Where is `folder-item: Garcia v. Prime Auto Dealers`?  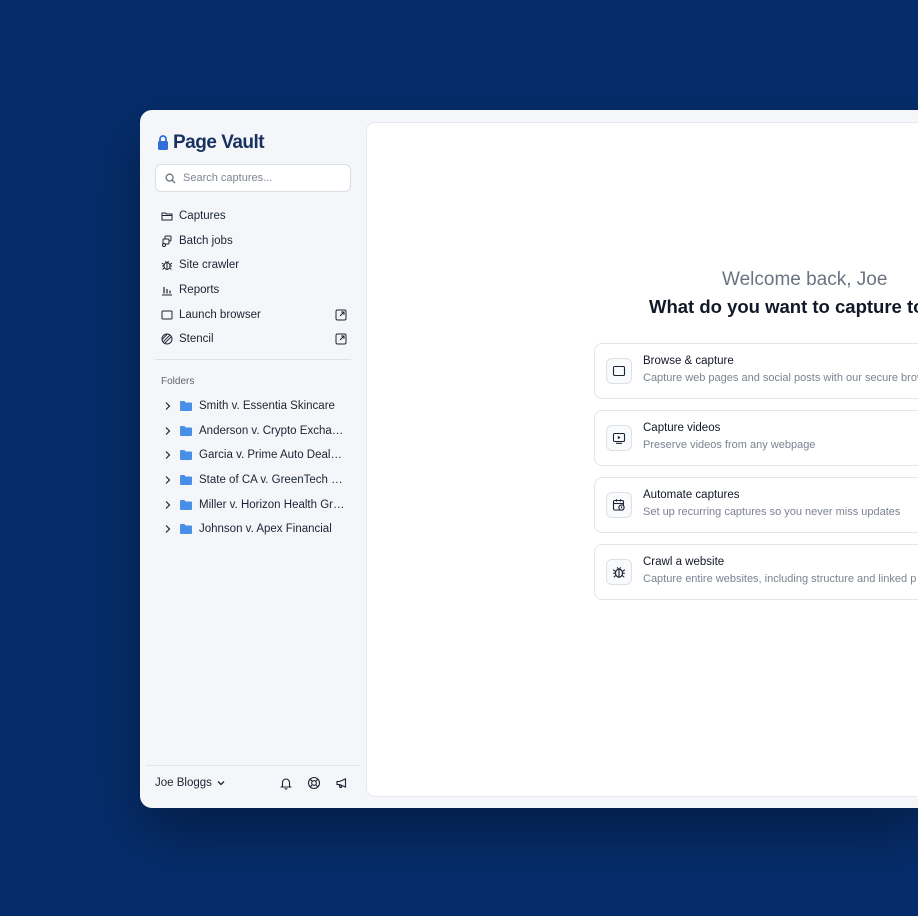
folder-item: Garcia v. Prime Auto Dealers is located at coordinates (257, 455).